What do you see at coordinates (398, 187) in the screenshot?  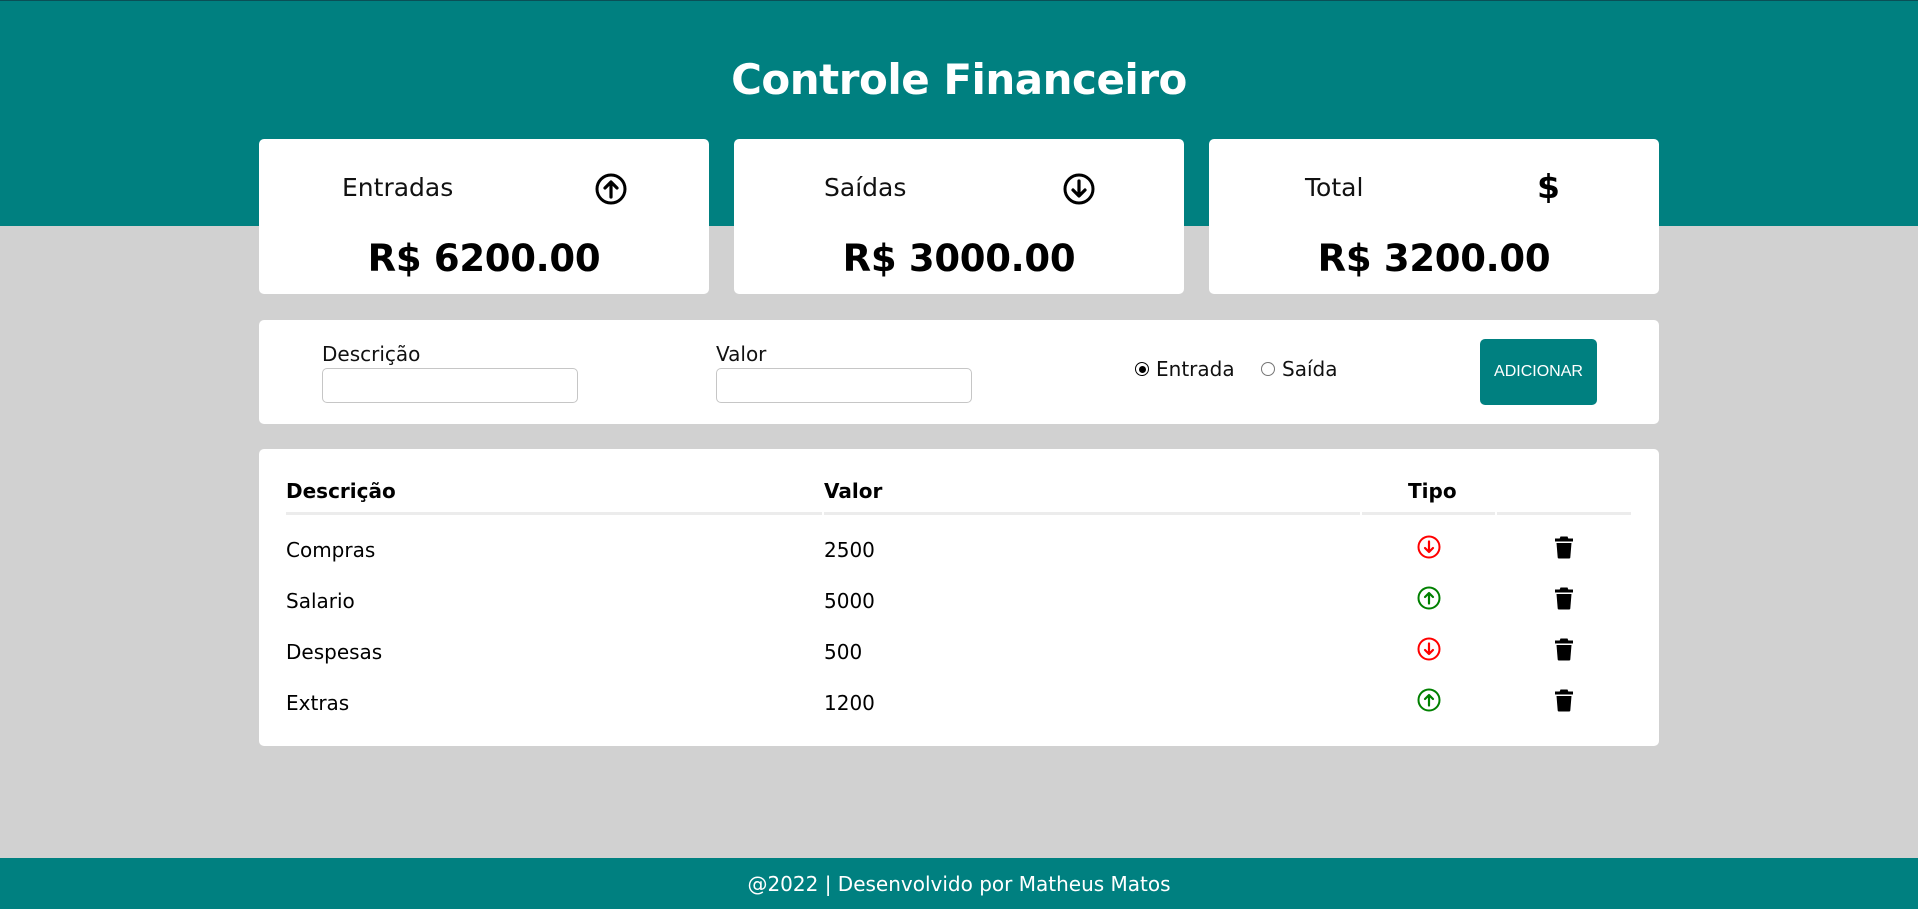 I see `income-card-label: Entradas` at bounding box center [398, 187].